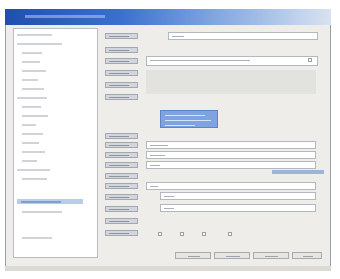  What do you see at coordinates (231, 82) in the screenshot?
I see `info-area` at bounding box center [231, 82].